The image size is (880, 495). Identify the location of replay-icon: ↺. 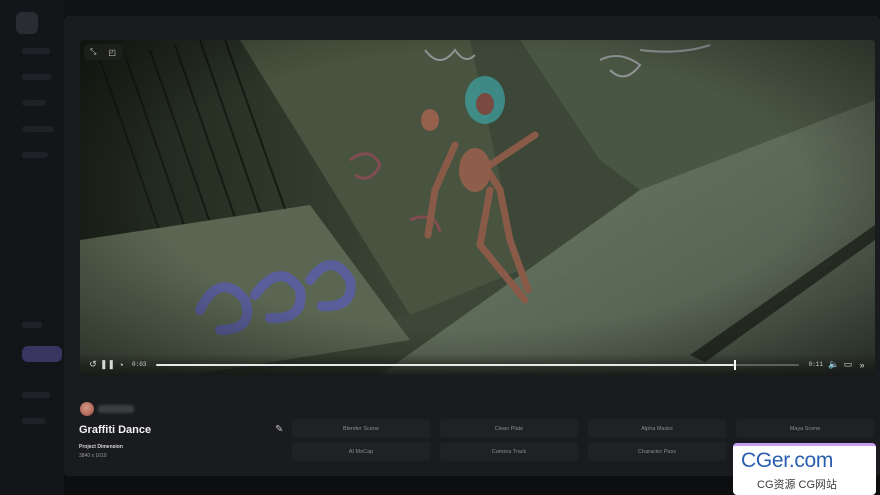
(93, 364).